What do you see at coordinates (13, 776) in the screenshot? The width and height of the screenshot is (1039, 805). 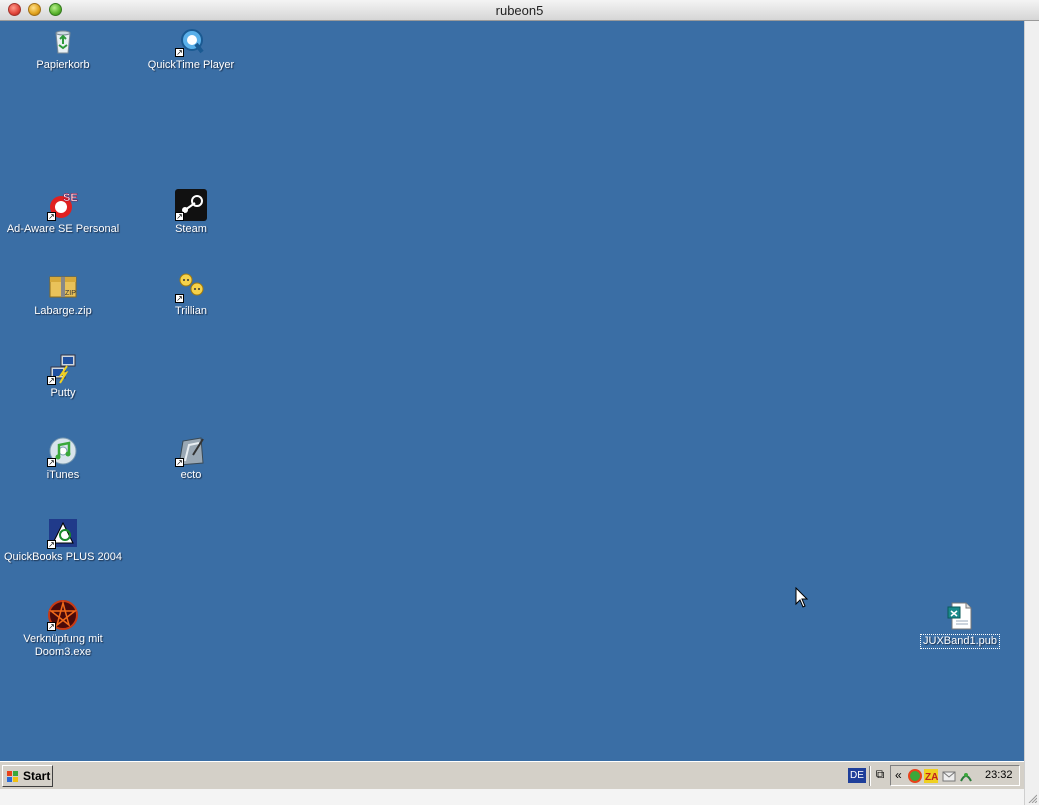 I see `windows-flag-icon` at bounding box center [13, 776].